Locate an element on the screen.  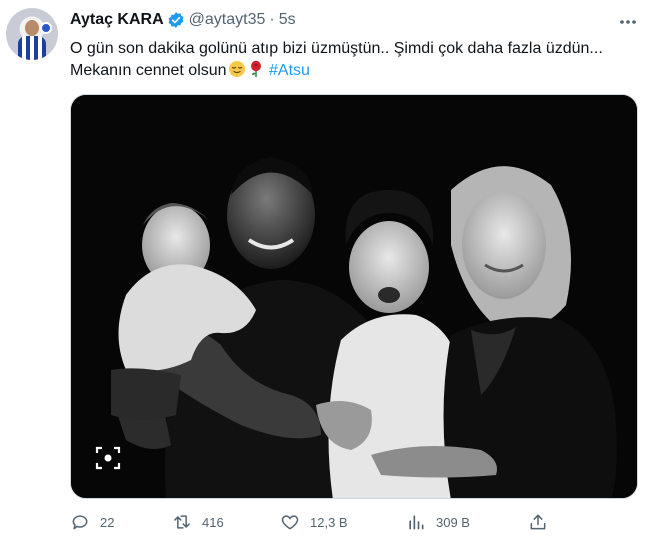
retweet-button: 416 is located at coordinates (198, 522).